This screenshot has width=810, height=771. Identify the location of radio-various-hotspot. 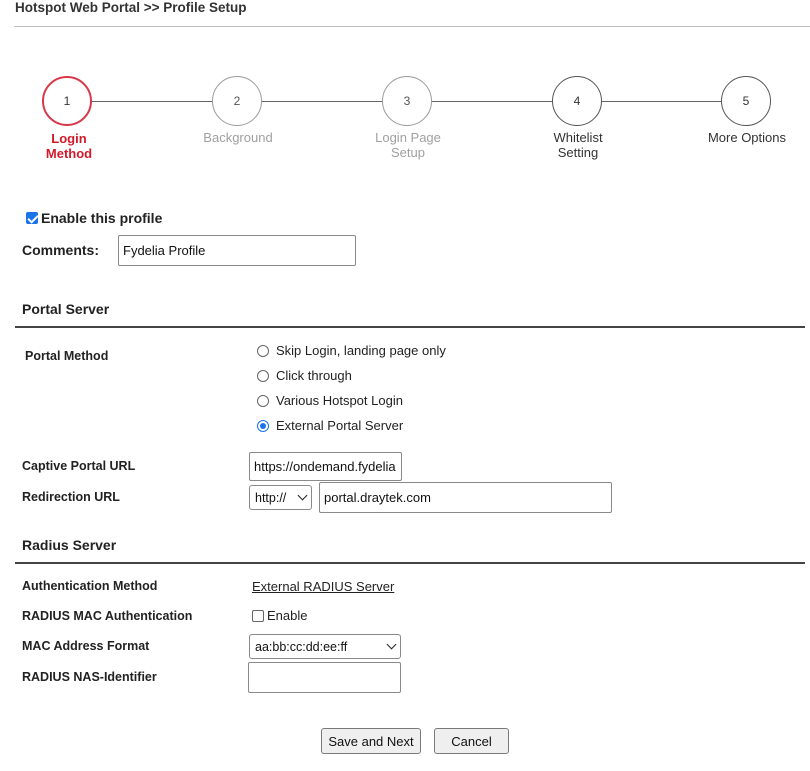
(263, 400).